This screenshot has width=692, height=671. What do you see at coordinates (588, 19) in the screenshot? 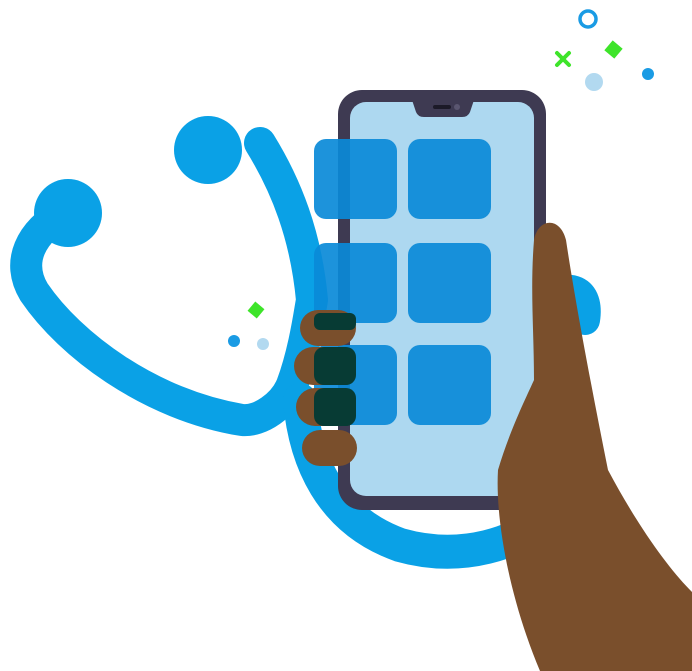
I see `confetti-ring-icon` at bounding box center [588, 19].